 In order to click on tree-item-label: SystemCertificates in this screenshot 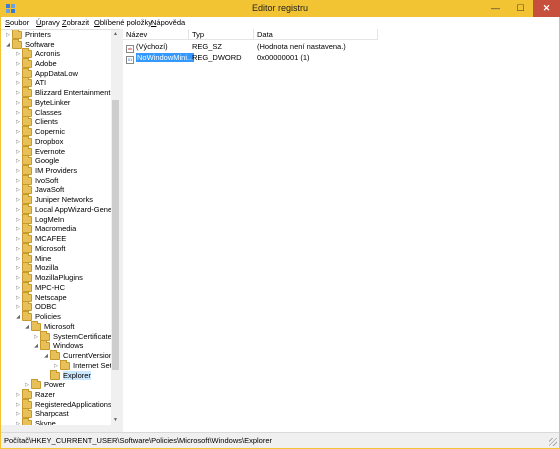, I will do `click(84, 336)`.